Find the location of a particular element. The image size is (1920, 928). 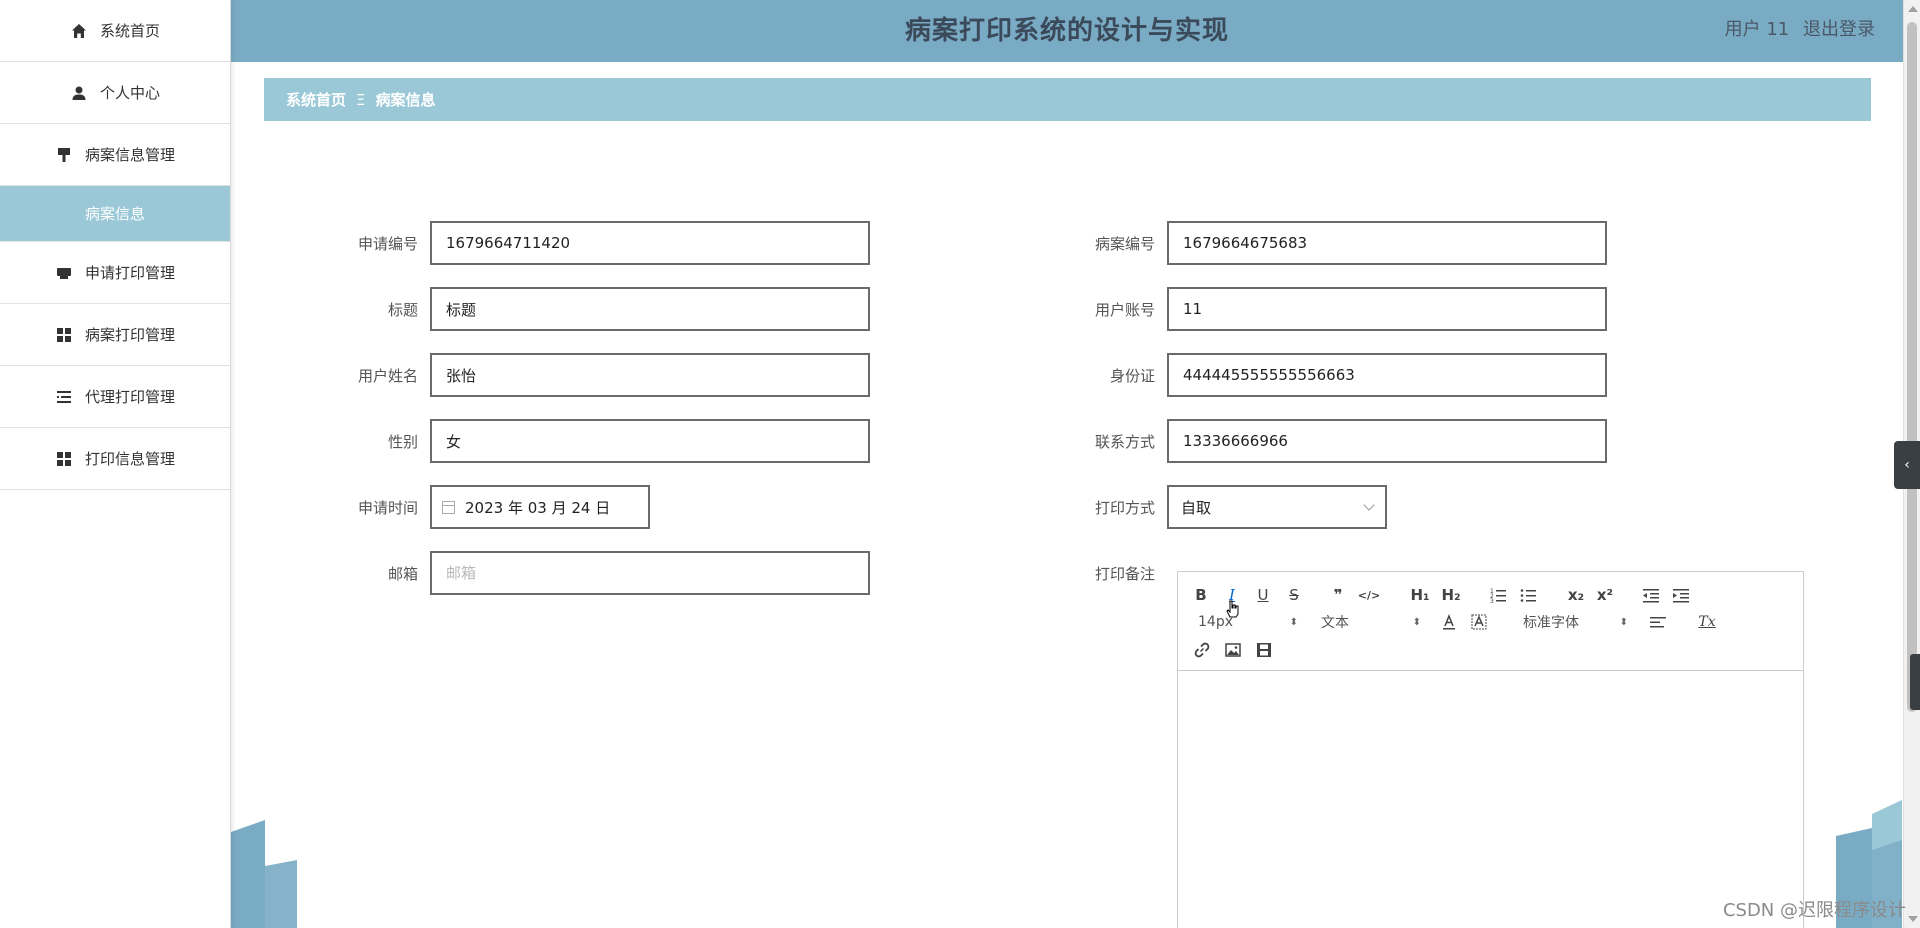

subscript-button: x₂ is located at coordinates (1576, 595).